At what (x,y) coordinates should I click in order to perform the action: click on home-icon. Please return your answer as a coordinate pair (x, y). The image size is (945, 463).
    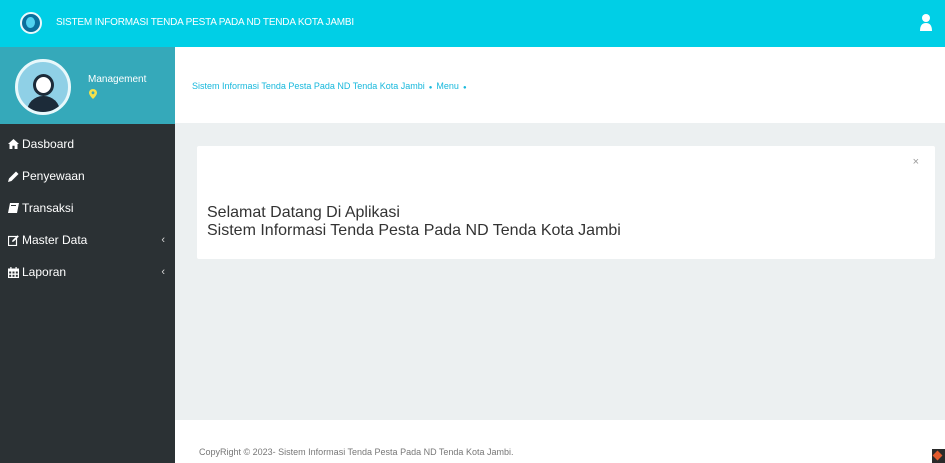
    Looking at the image, I should click on (13, 144).